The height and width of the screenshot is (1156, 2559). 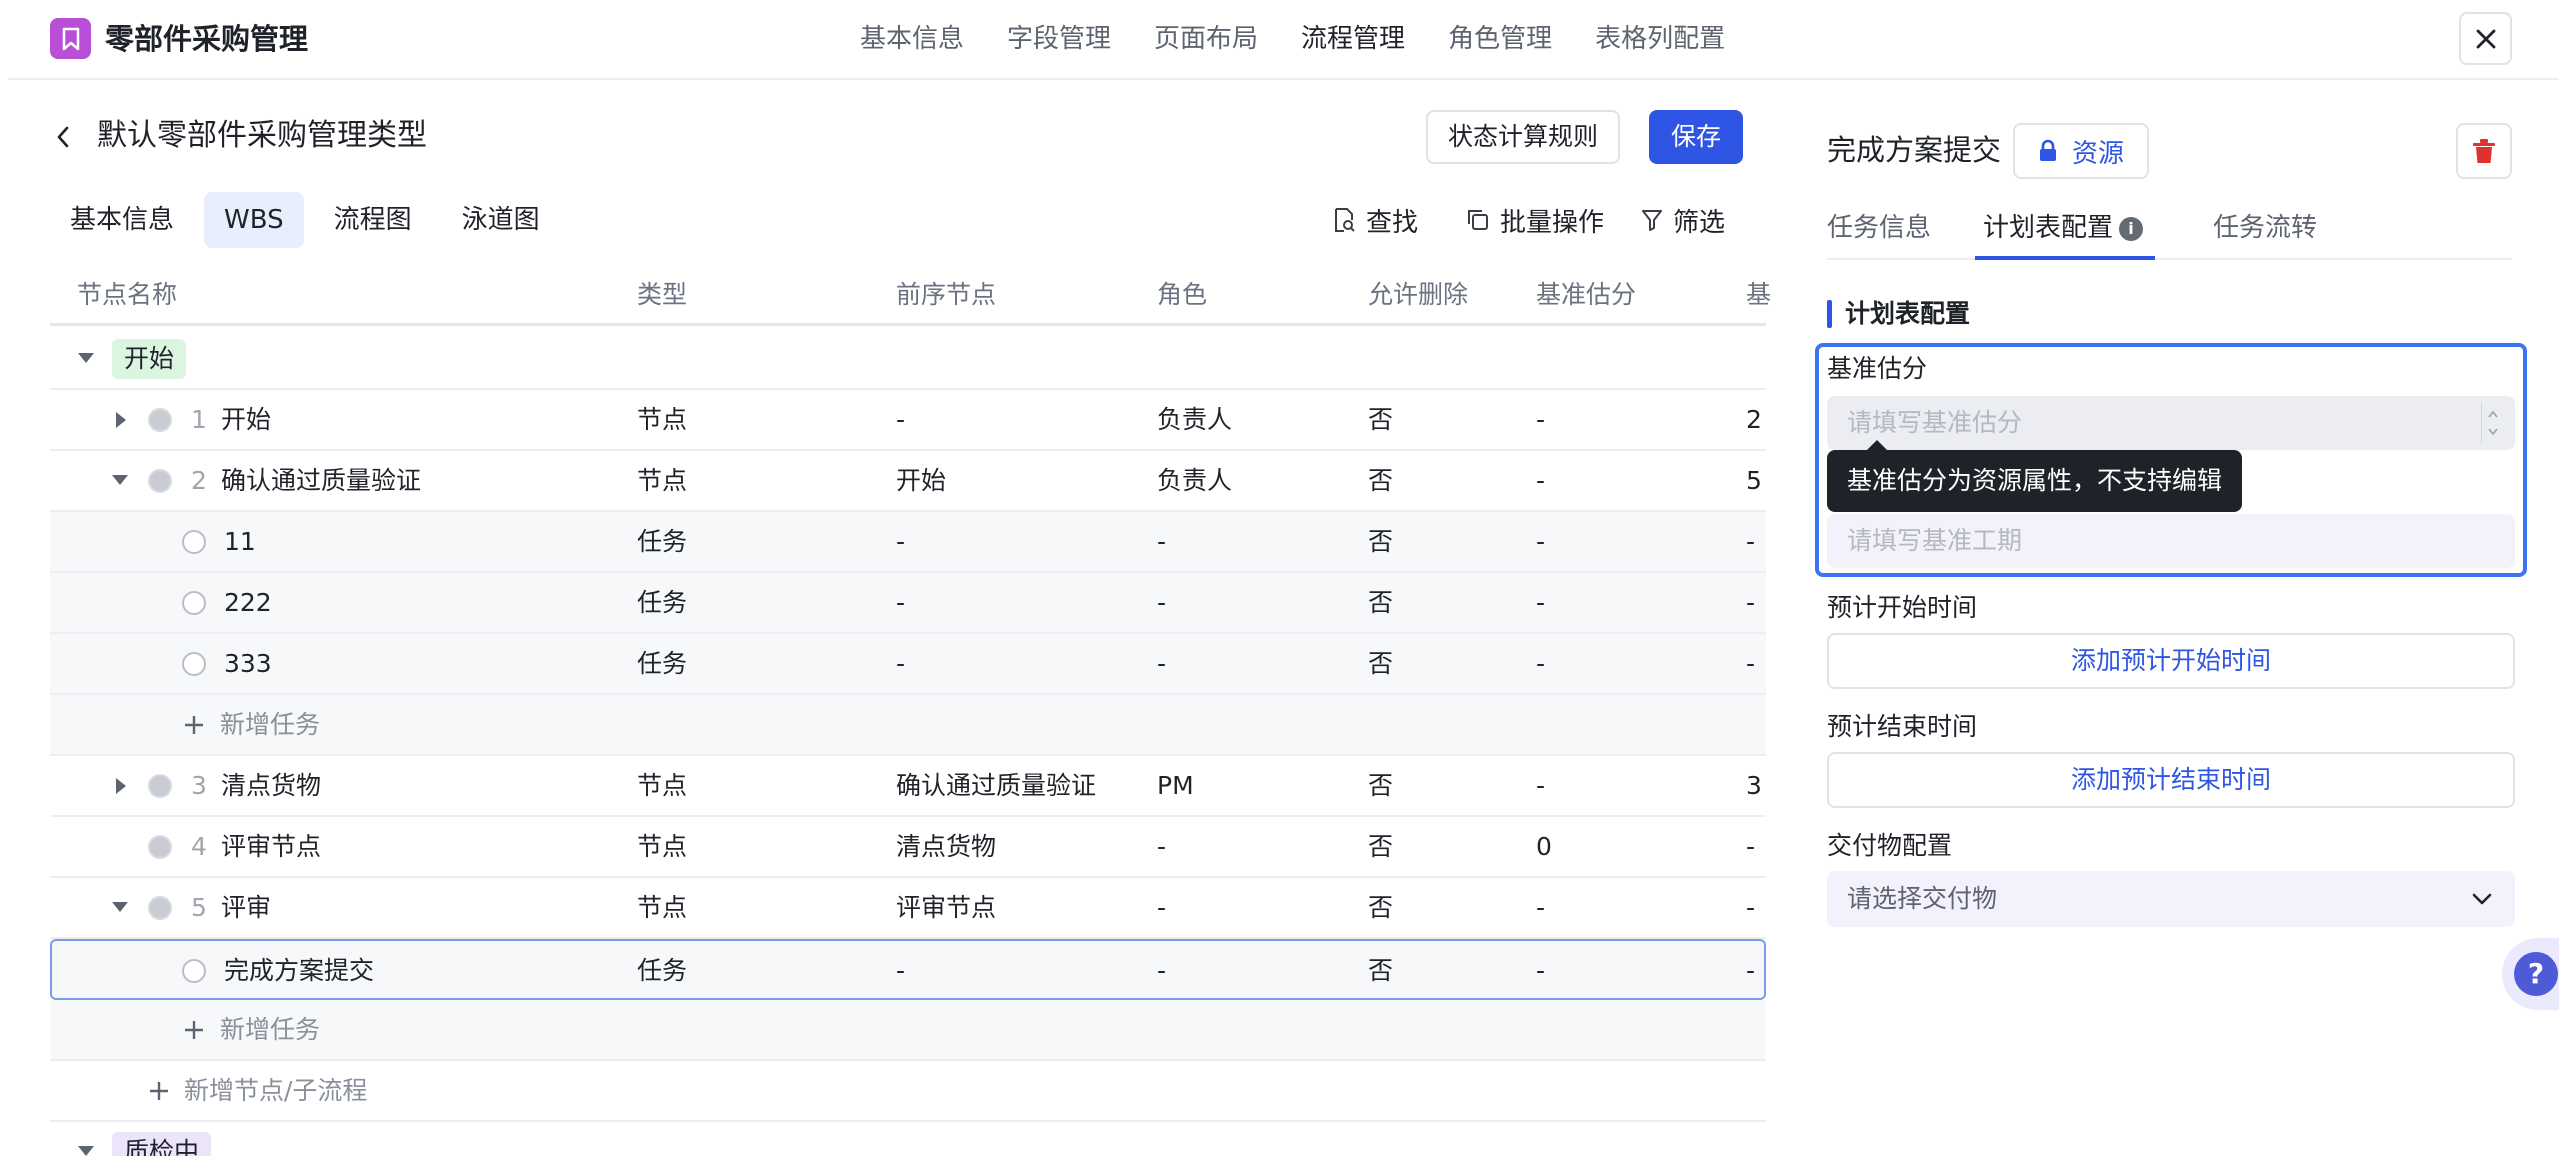 What do you see at coordinates (2048, 228) in the screenshot?
I see `tab-plan-config-label: 计划表配置` at bounding box center [2048, 228].